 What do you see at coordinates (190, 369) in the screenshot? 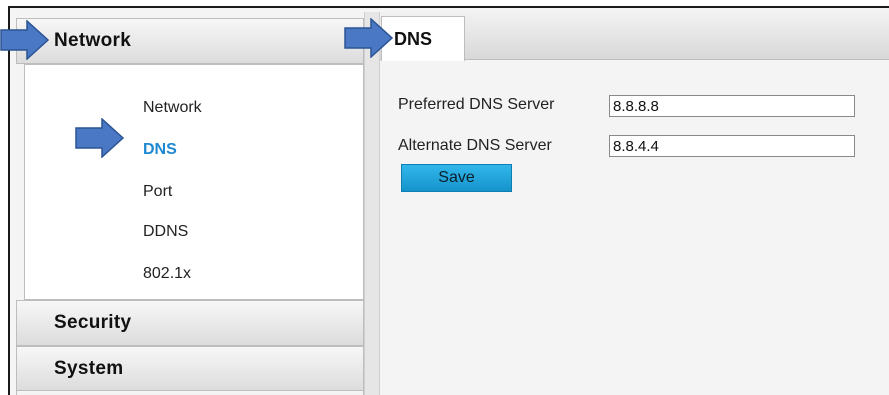
I see `accordion-system: System` at bounding box center [190, 369].